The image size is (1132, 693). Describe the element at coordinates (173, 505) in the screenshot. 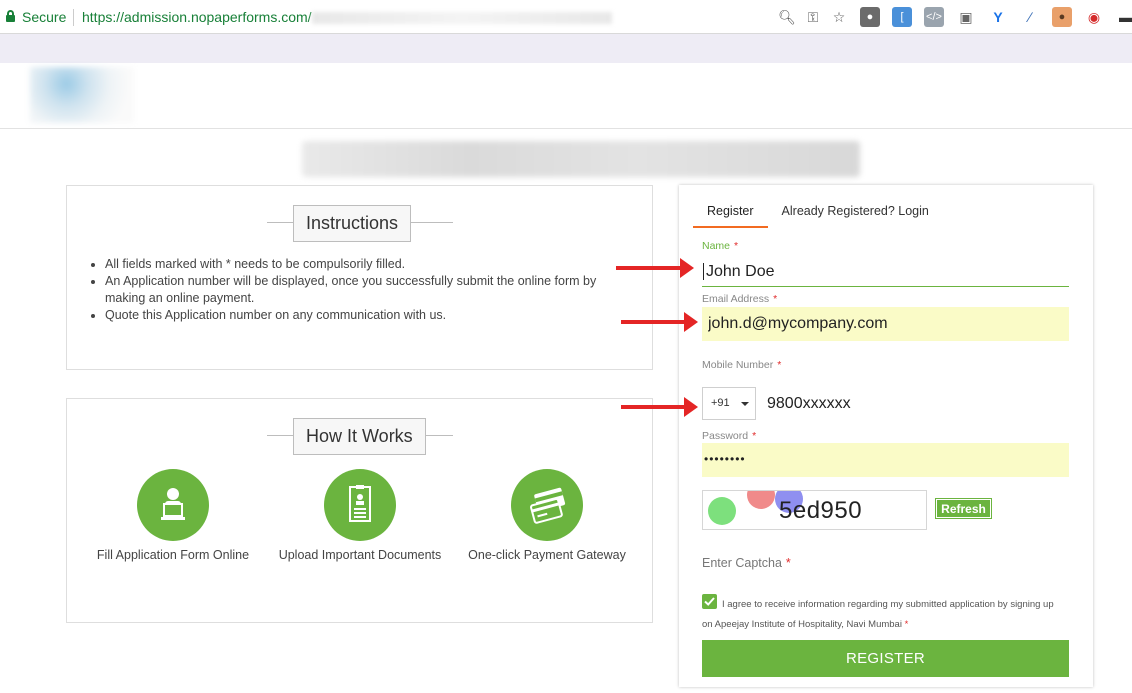

I see `person-laptop-icon` at that location.